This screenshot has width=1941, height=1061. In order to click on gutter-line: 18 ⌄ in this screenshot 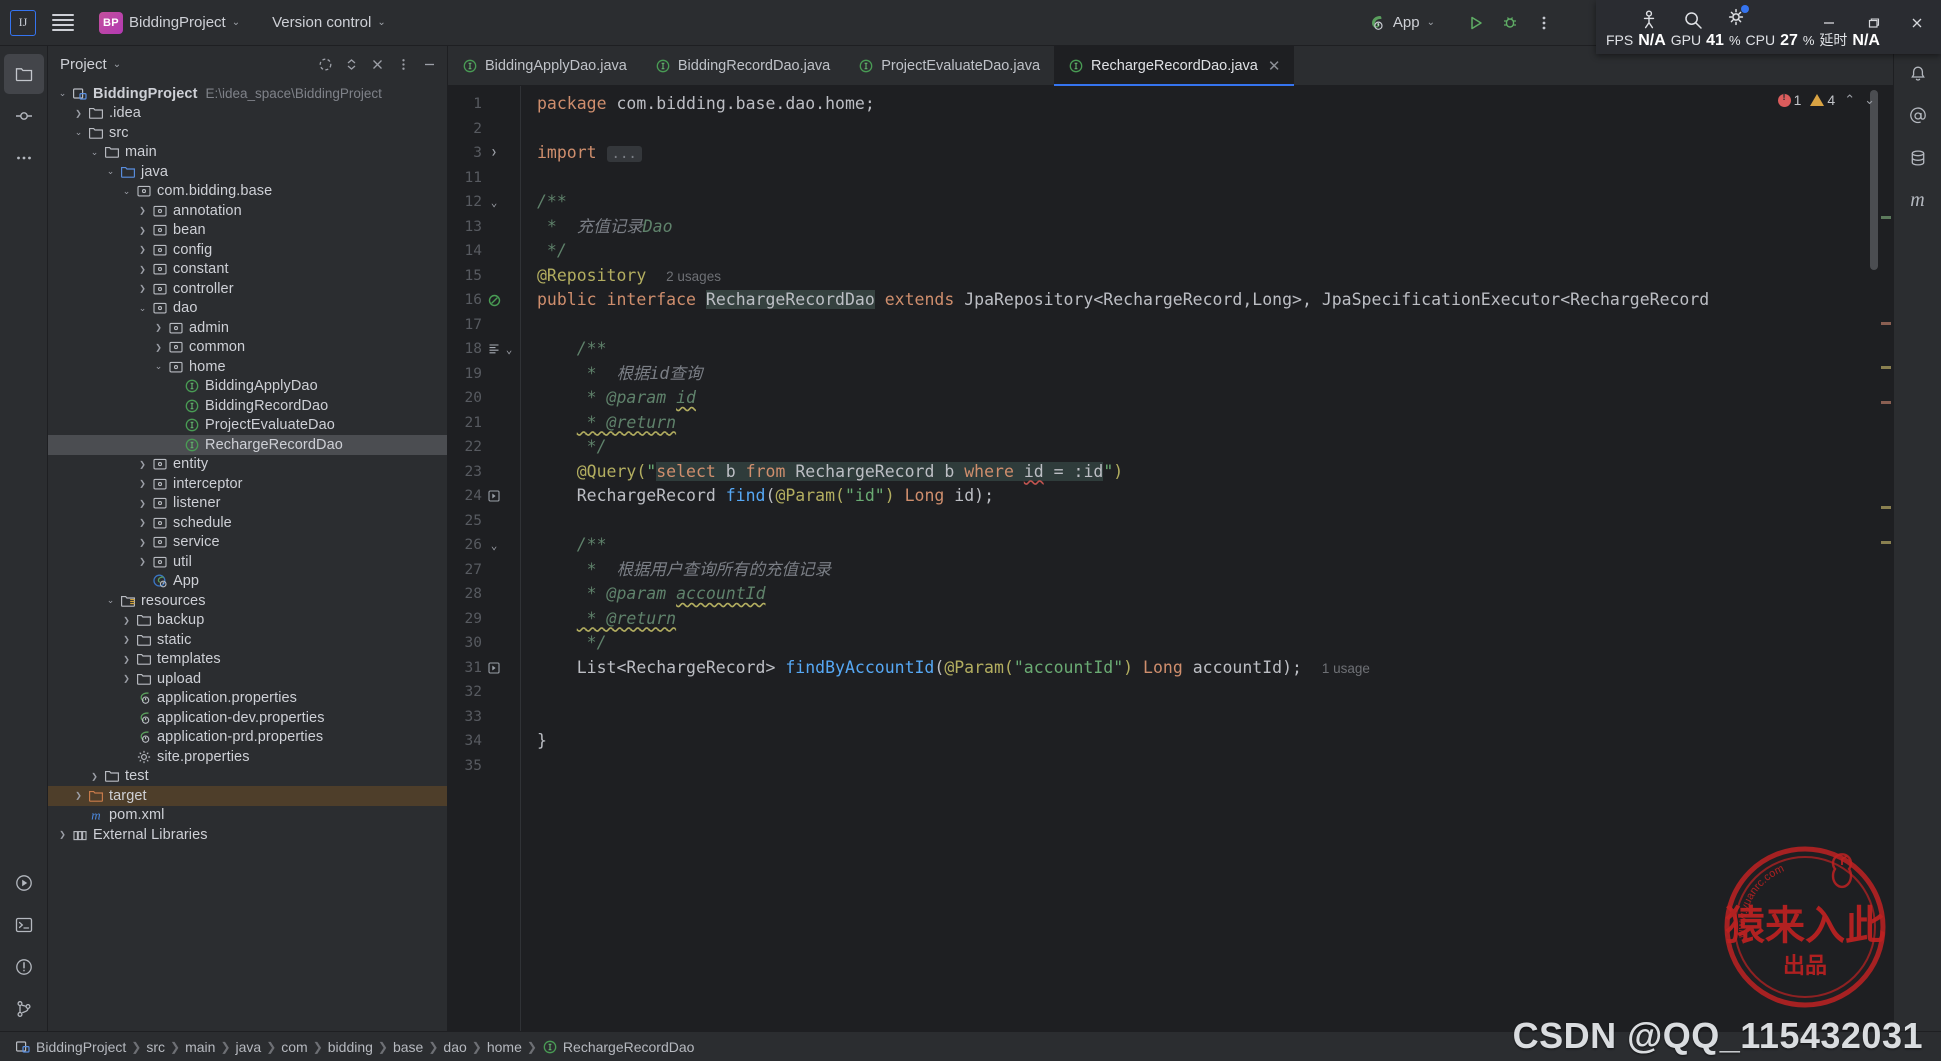, I will do `click(484, 349)`.